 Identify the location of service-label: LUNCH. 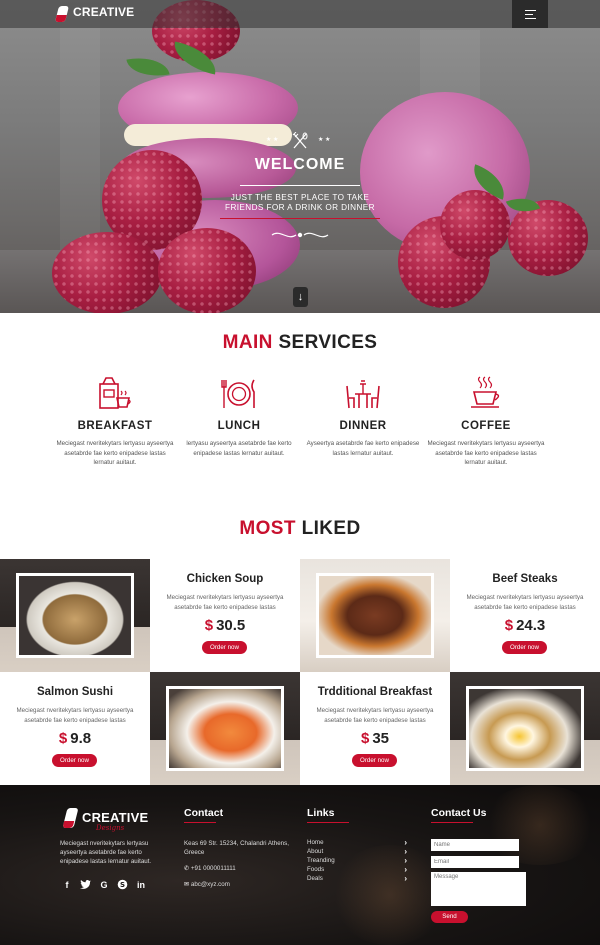
(239, 426).